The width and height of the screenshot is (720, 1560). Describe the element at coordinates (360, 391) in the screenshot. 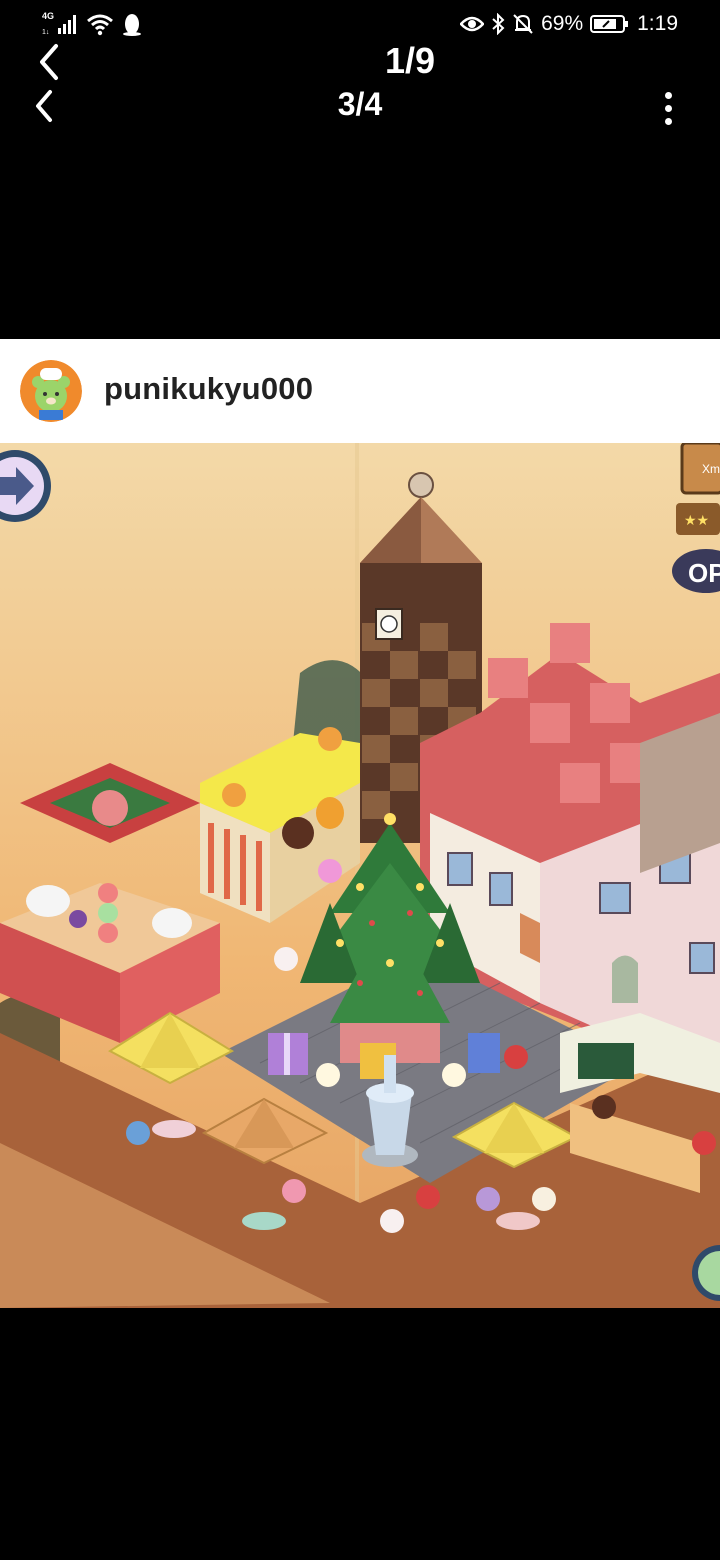

I see `post-header: punikukyu000` at that location.